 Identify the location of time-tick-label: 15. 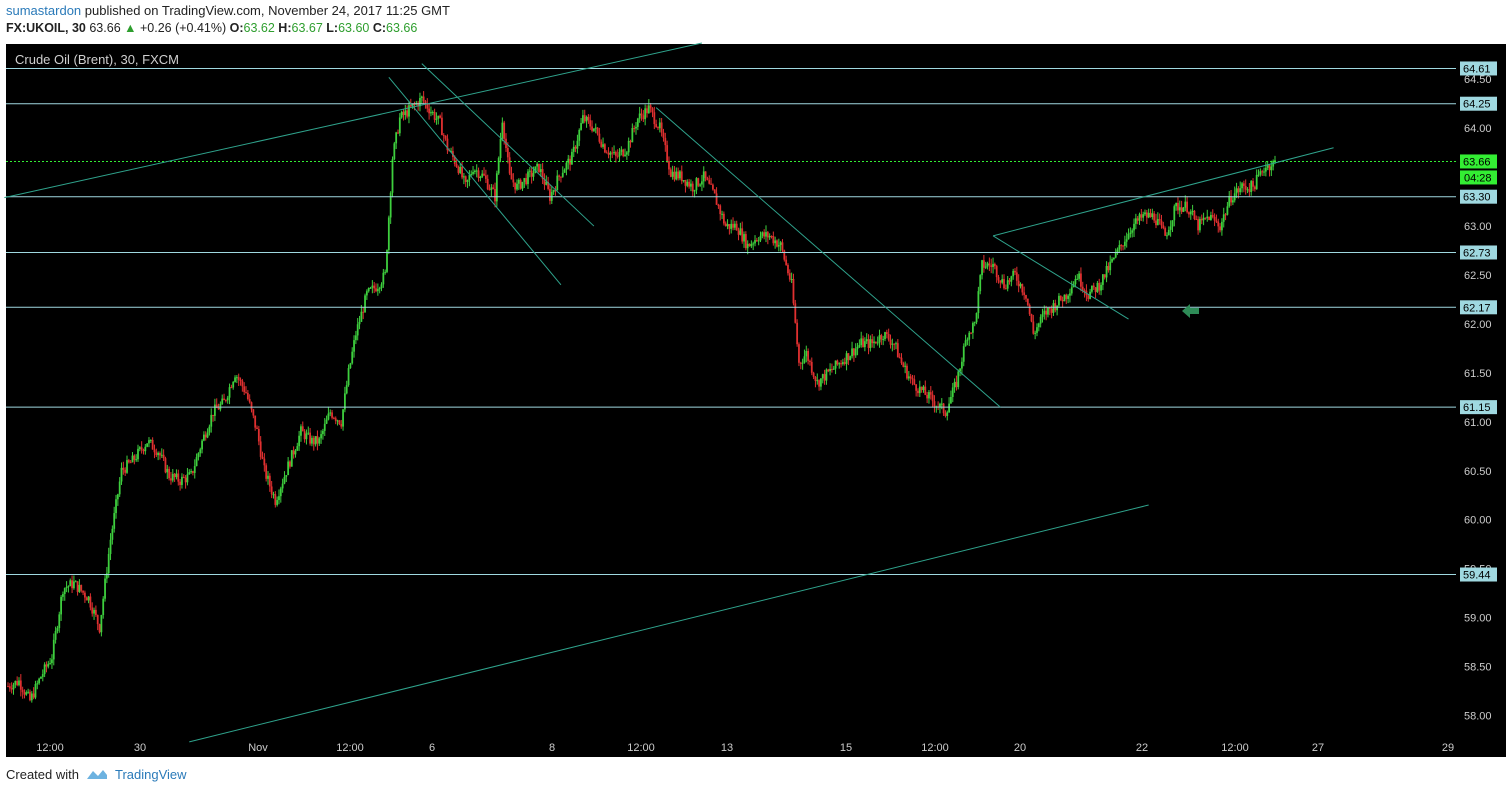
(846, 748).